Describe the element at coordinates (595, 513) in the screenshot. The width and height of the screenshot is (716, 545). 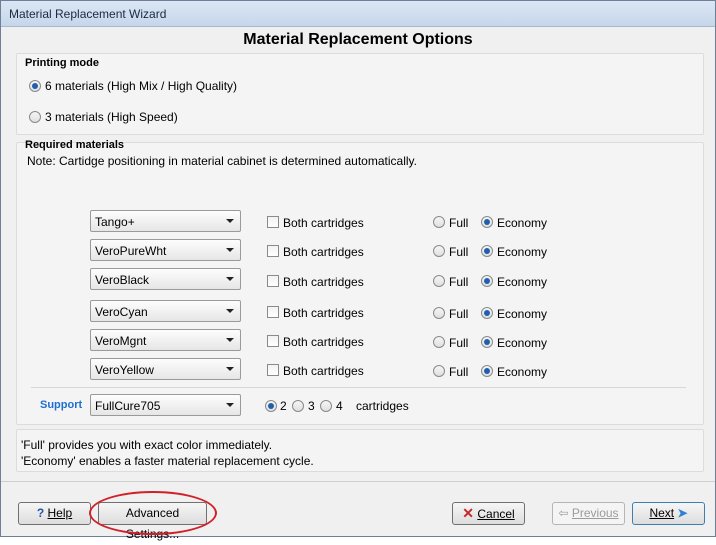
I see `previous-button-label: Previous` at that location.